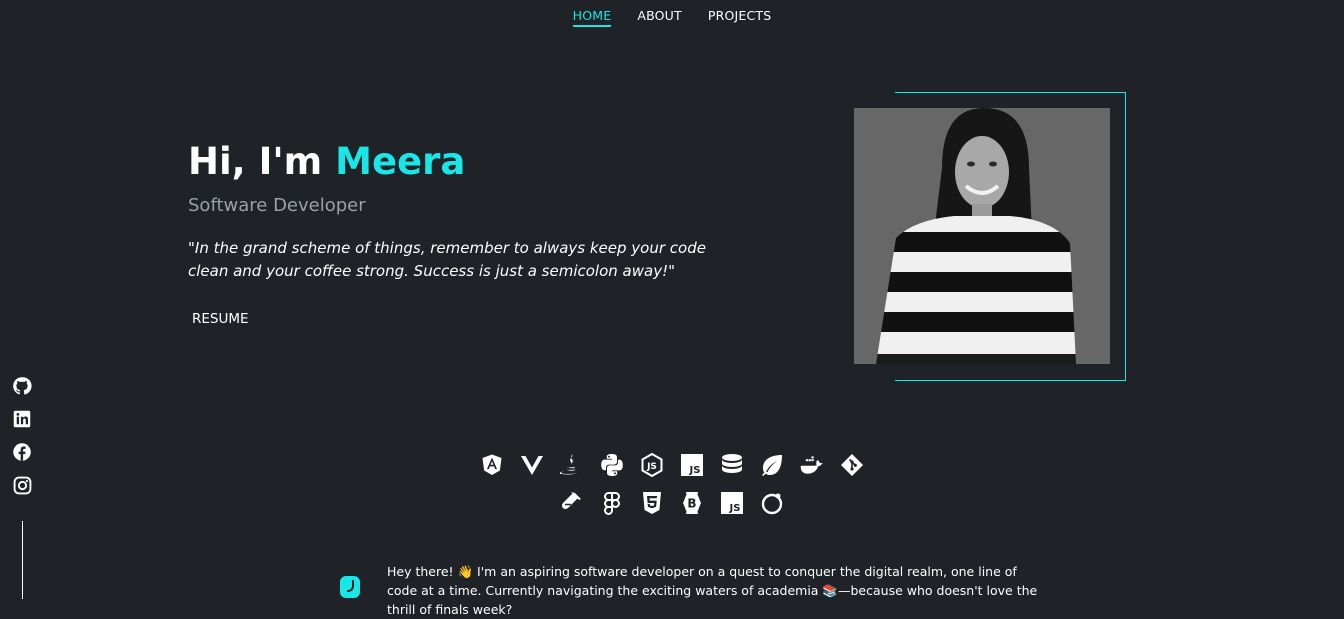 This screenshot has width=1344, height=619. I want to click on redux-ring-icon, so click(772, 503).